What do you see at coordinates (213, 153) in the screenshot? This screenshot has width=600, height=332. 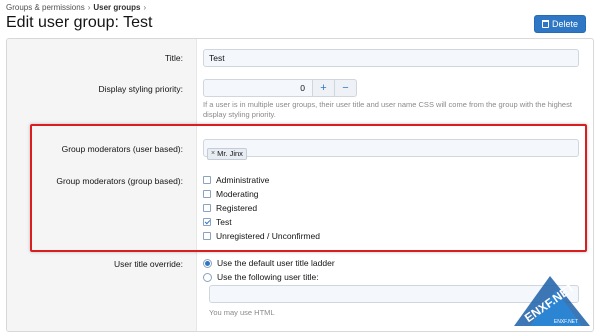 I see `remove-token-icon: ×` at bounding box center [213, 153].